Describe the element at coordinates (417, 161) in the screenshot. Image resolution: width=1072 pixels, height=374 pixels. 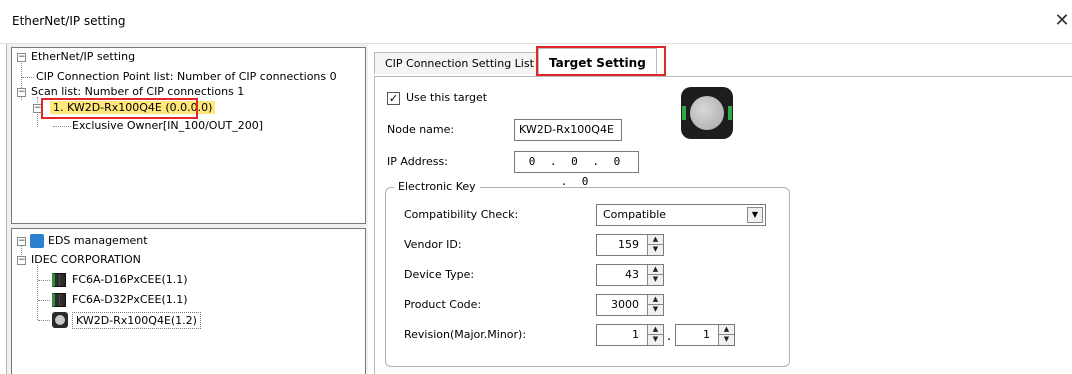
I see `ip-address-label: IP Address:` at that location.